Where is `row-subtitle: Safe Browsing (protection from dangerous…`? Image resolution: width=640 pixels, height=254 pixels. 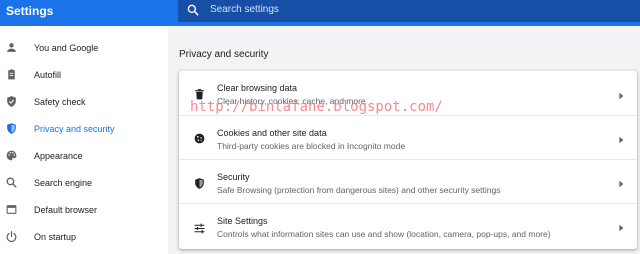 row-subtitle: Safe Browsing (protection from dangerous… is located at coordinates (359, 190).